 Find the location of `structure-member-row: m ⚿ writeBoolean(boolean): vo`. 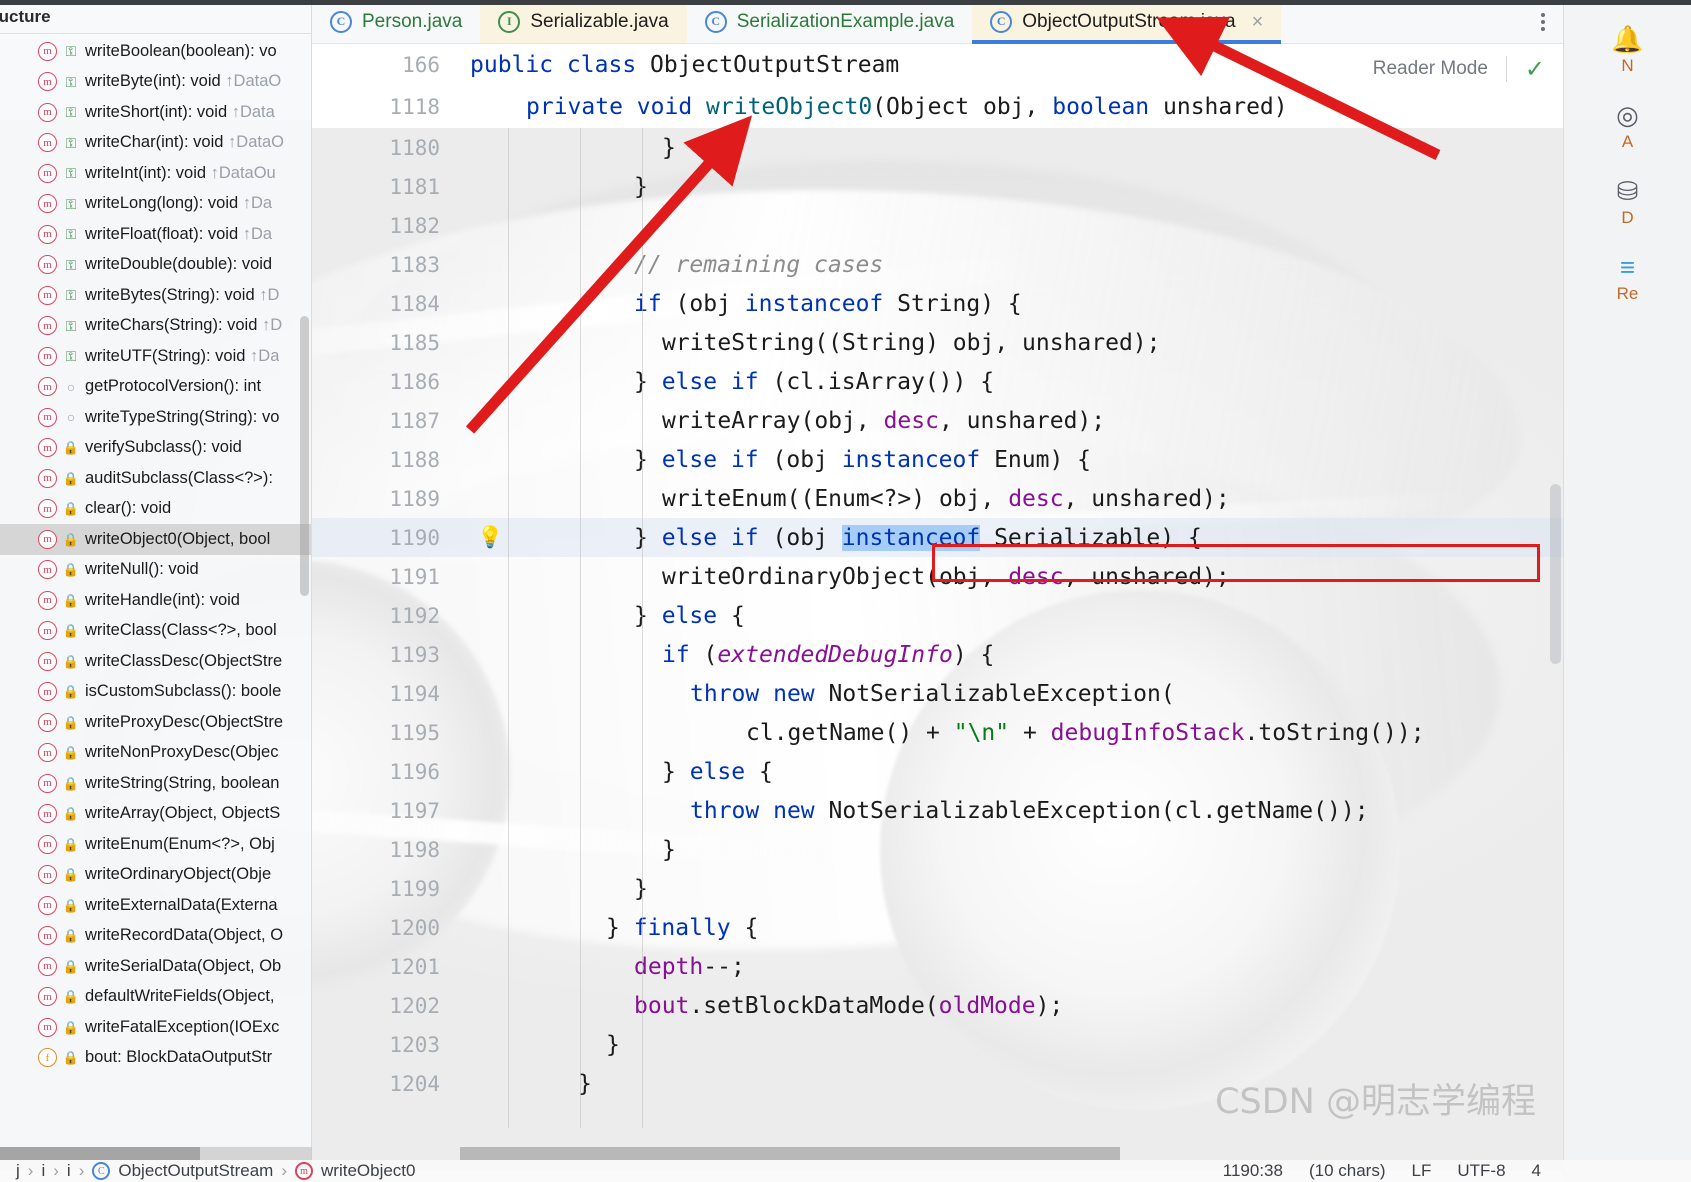

structure-member-row: m ⚿ writeBoolean(boolean): vo is located at coordinates (155, 51).